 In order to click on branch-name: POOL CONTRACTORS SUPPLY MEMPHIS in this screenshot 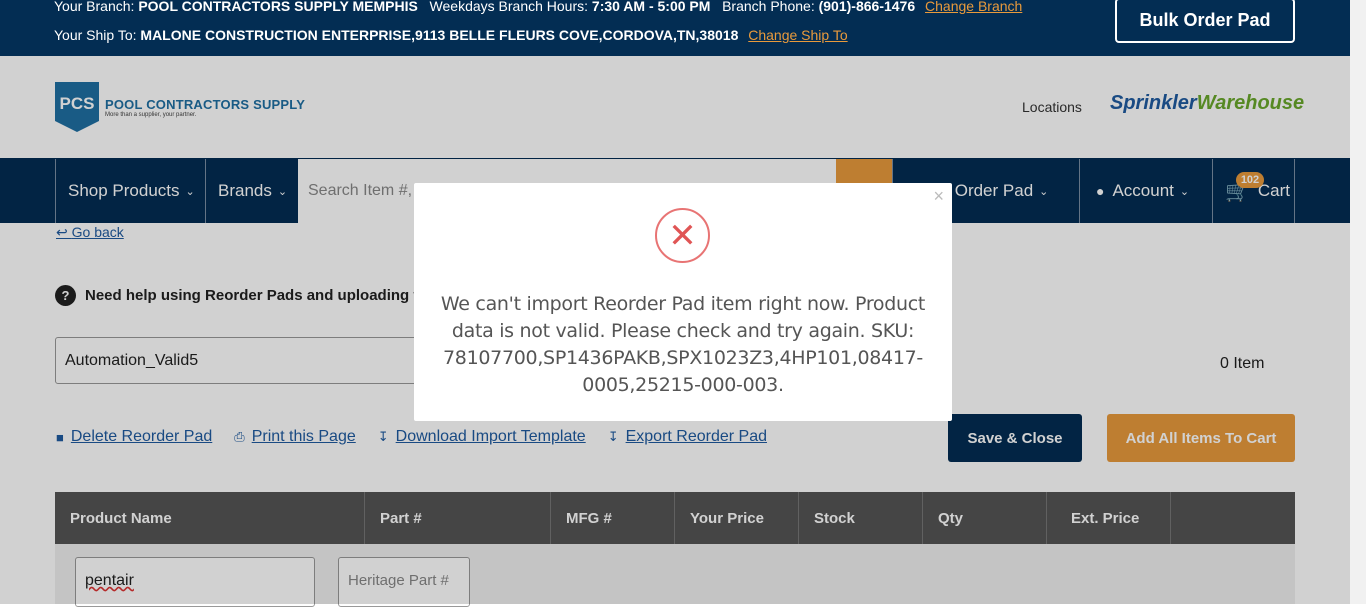, I will do `click(278, 7)`.